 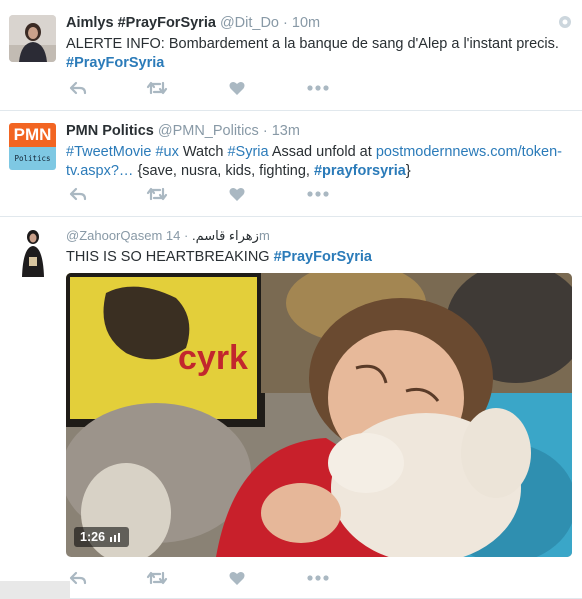 What do you see at coordinates (213, 358) in the screenshot?
I see `poster-sign-text: cyrk` at bounding box center [213, 358].